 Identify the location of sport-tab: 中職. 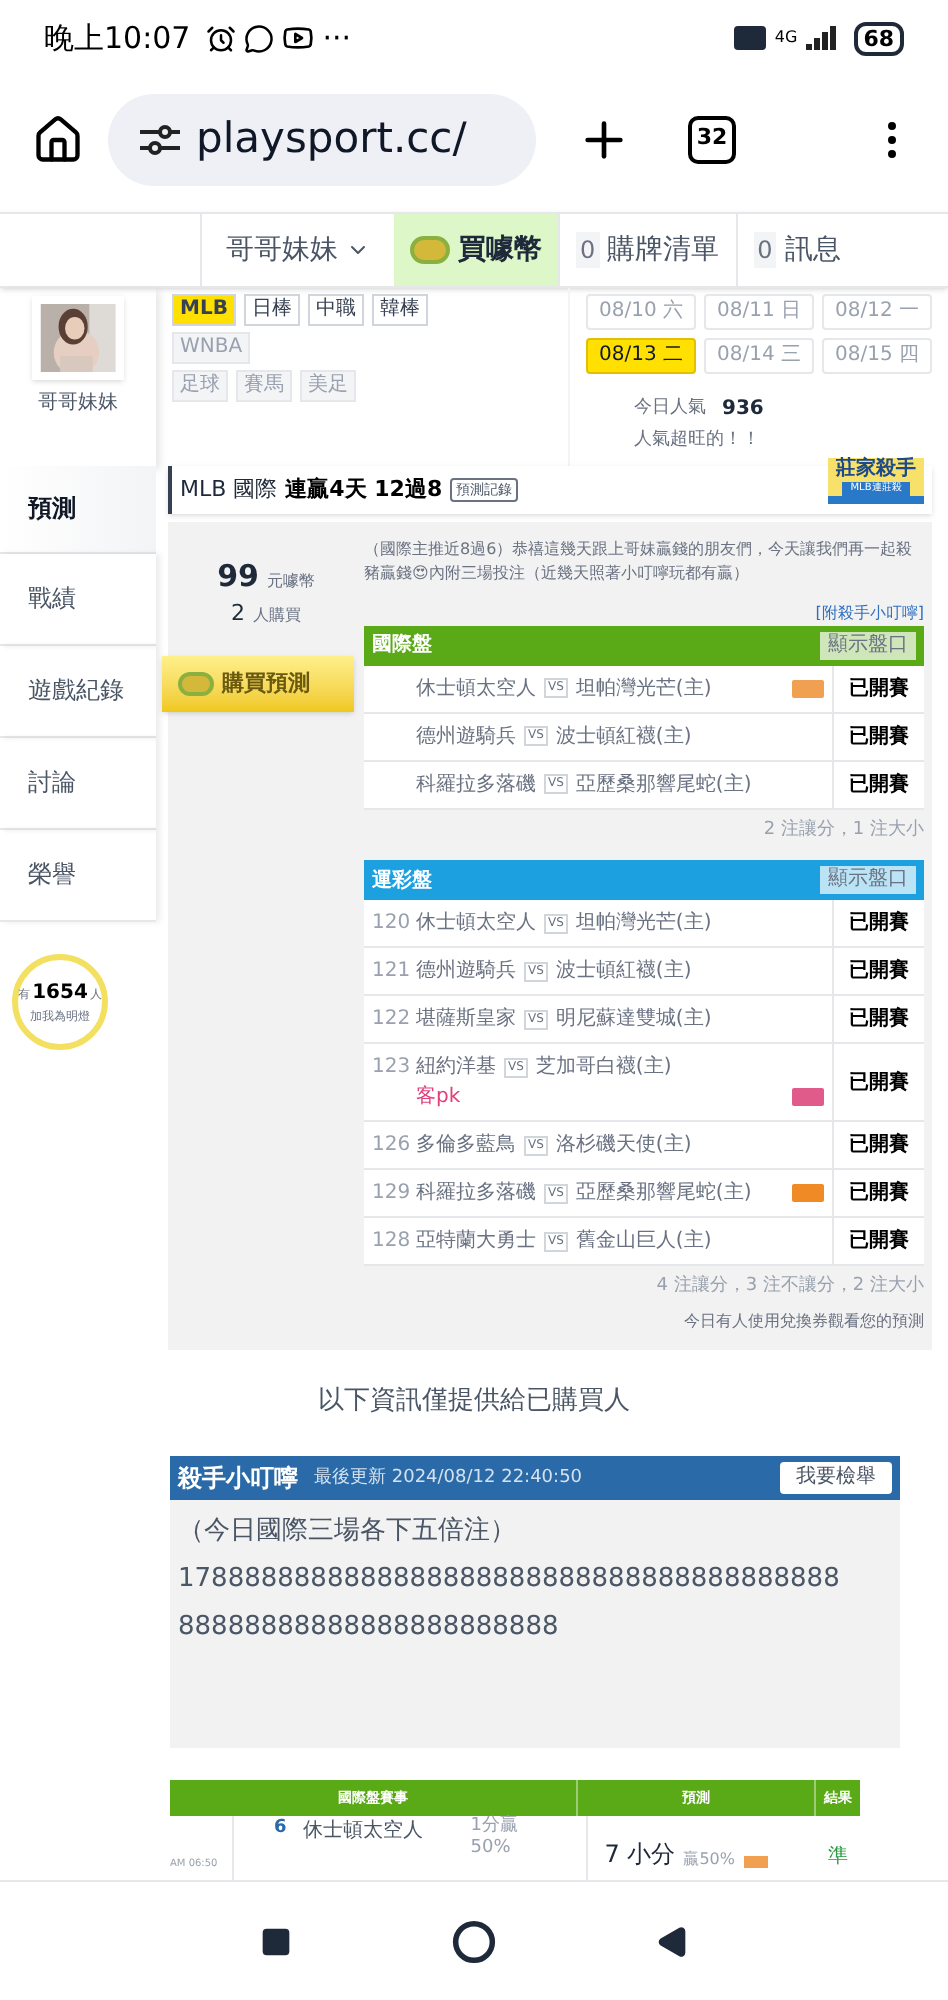
(335, 310).